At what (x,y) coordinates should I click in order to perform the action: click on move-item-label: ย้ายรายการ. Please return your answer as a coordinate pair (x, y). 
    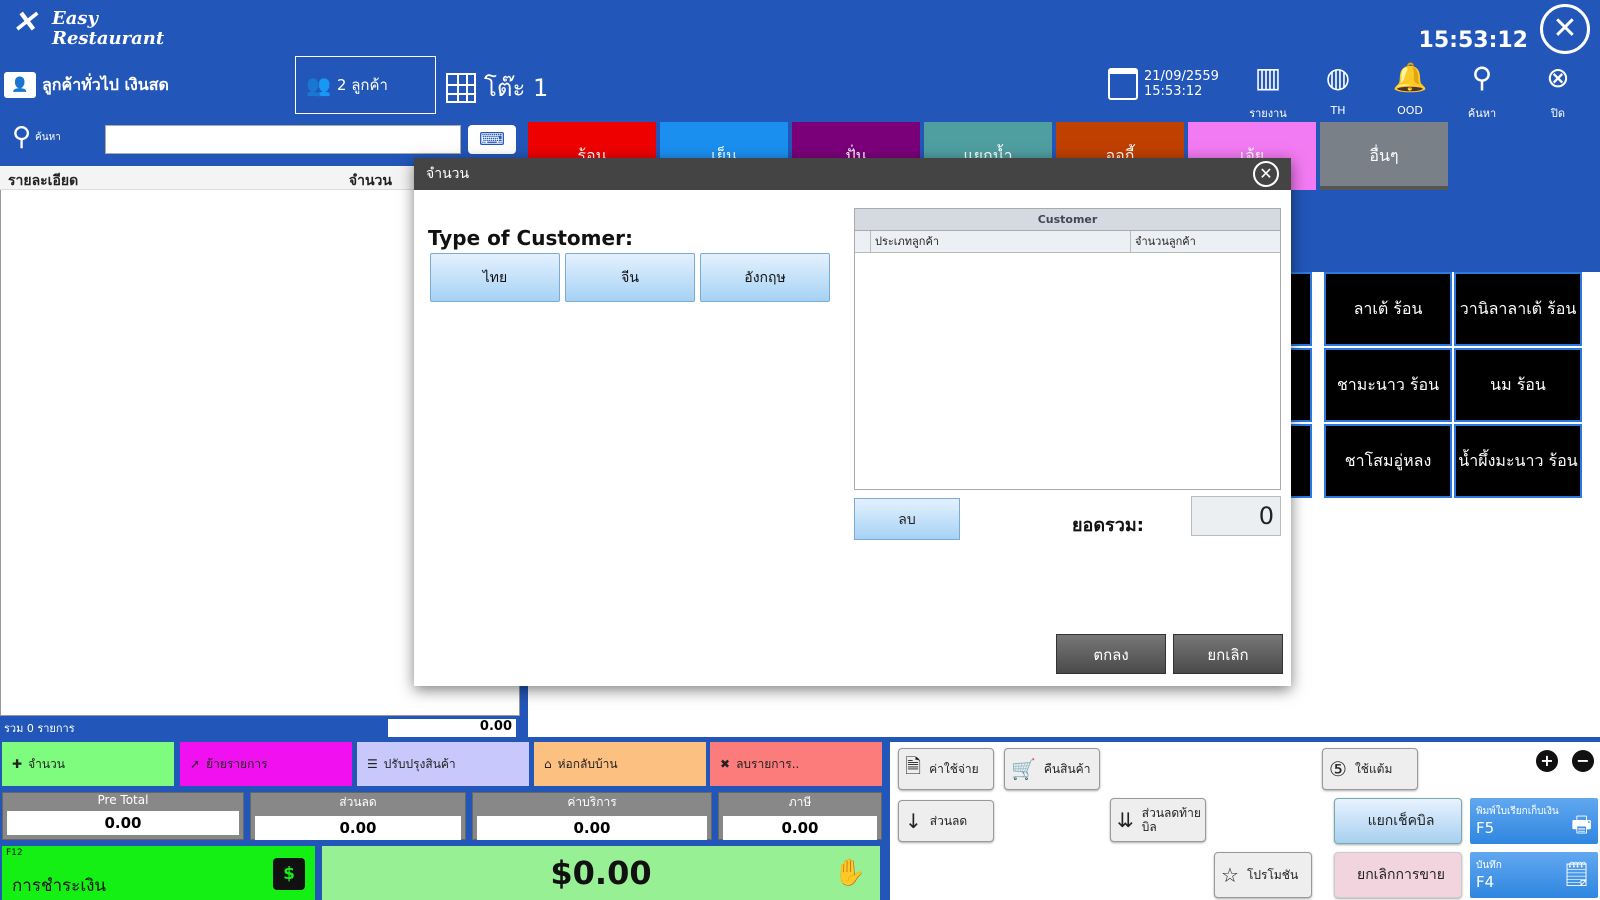
    Looking at the image, I should click on (237, 763).